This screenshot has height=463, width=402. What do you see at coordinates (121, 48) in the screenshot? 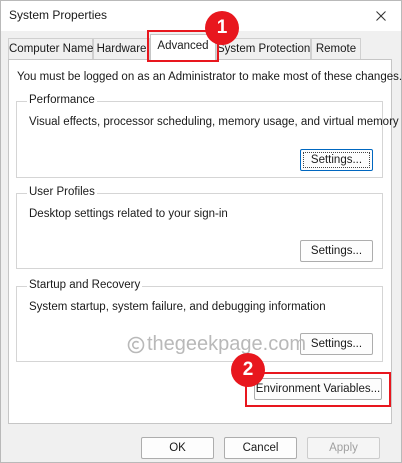
I see `tab-hardware: Hardware` at bounding box center [121, 48].